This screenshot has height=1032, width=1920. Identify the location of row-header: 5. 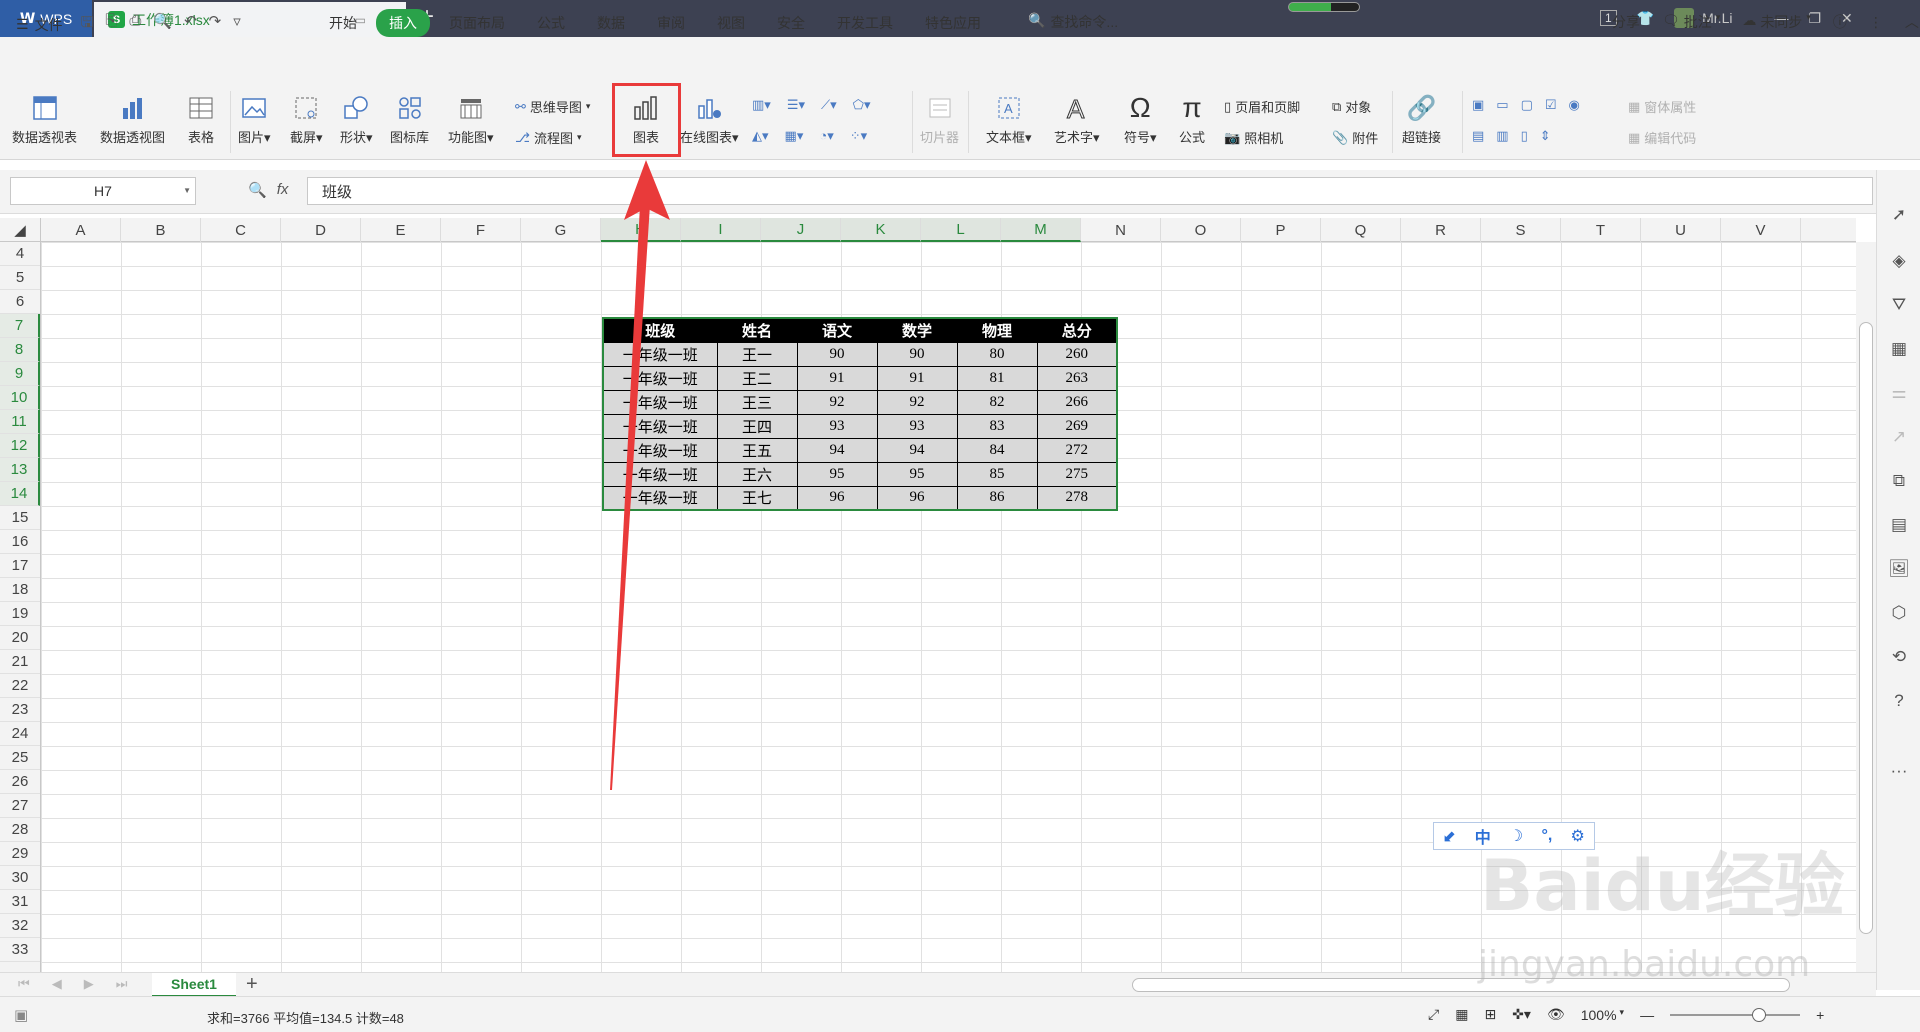
(20, 278).